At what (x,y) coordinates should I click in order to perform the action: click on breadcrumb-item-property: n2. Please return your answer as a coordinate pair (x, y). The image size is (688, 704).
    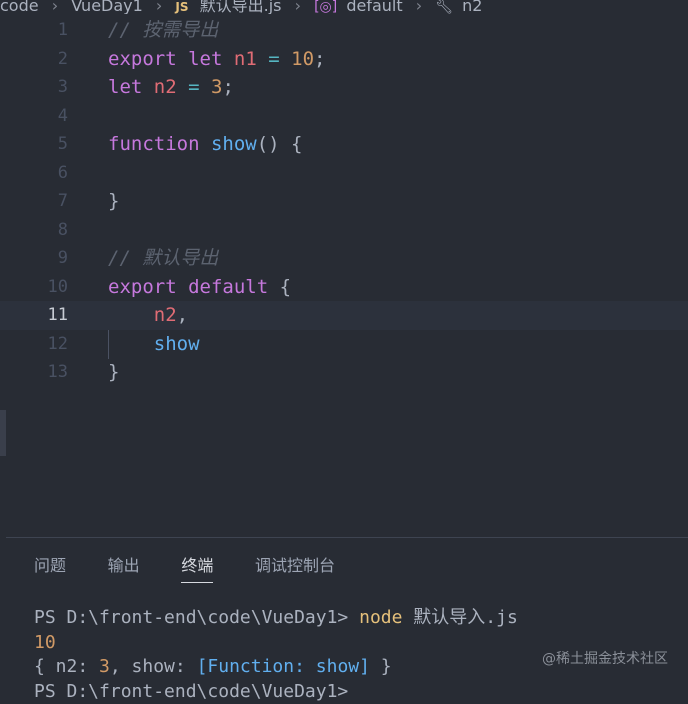
    Looking at the image, I should click on (472, 7).